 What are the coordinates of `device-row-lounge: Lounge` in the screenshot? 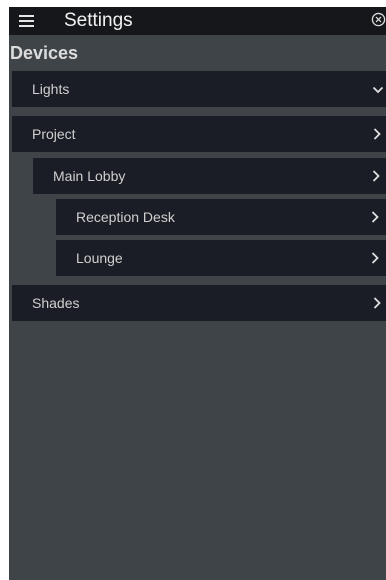 It's located at (221, 258).